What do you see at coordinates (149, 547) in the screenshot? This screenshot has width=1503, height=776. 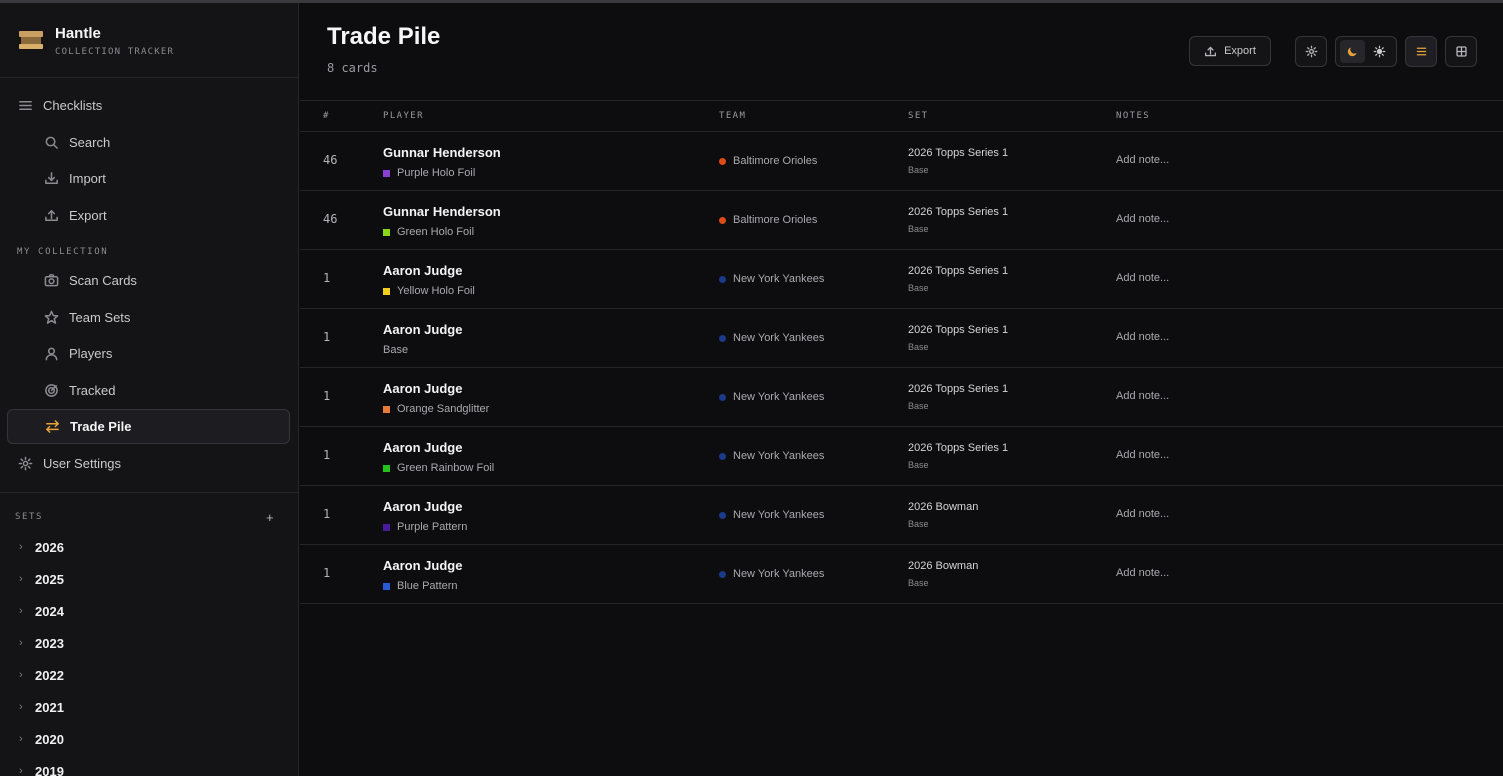 I see `set-year-2026: › 2026` at bounding box center [149, 547].